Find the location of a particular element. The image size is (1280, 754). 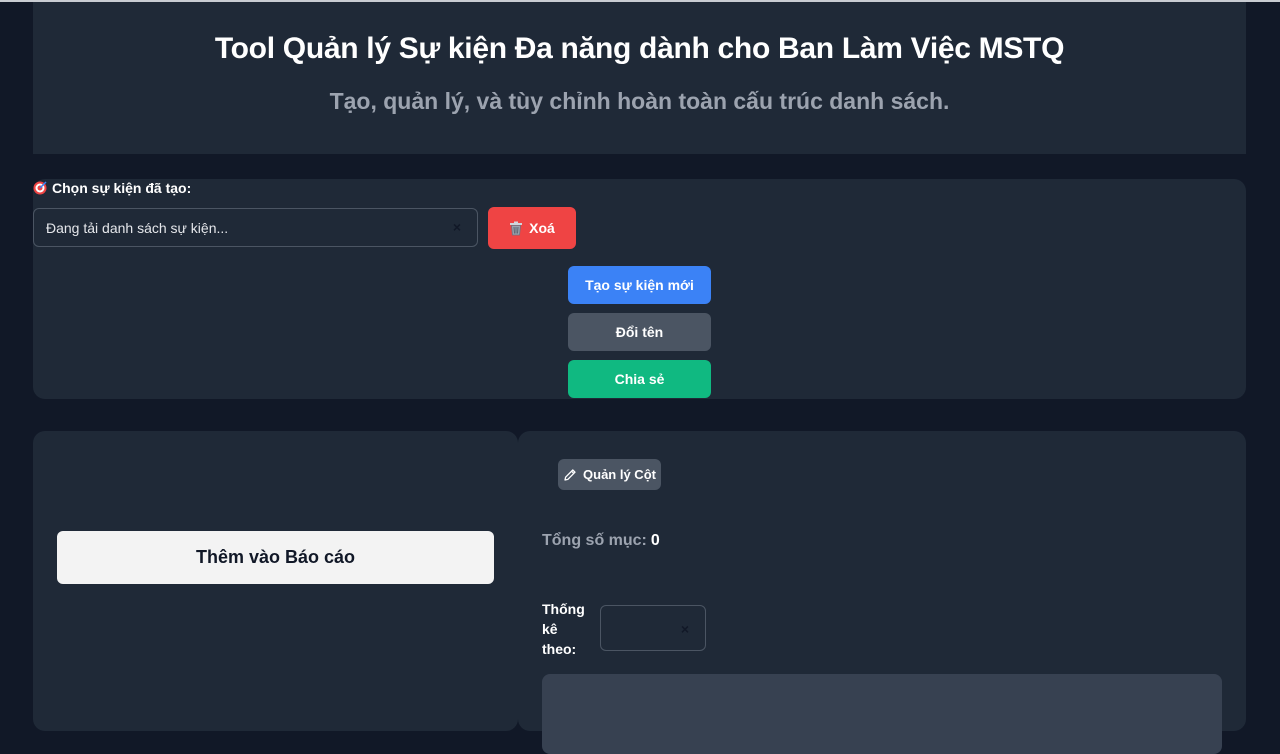

total-items-value: 0 is located at coordinates (655, 540).